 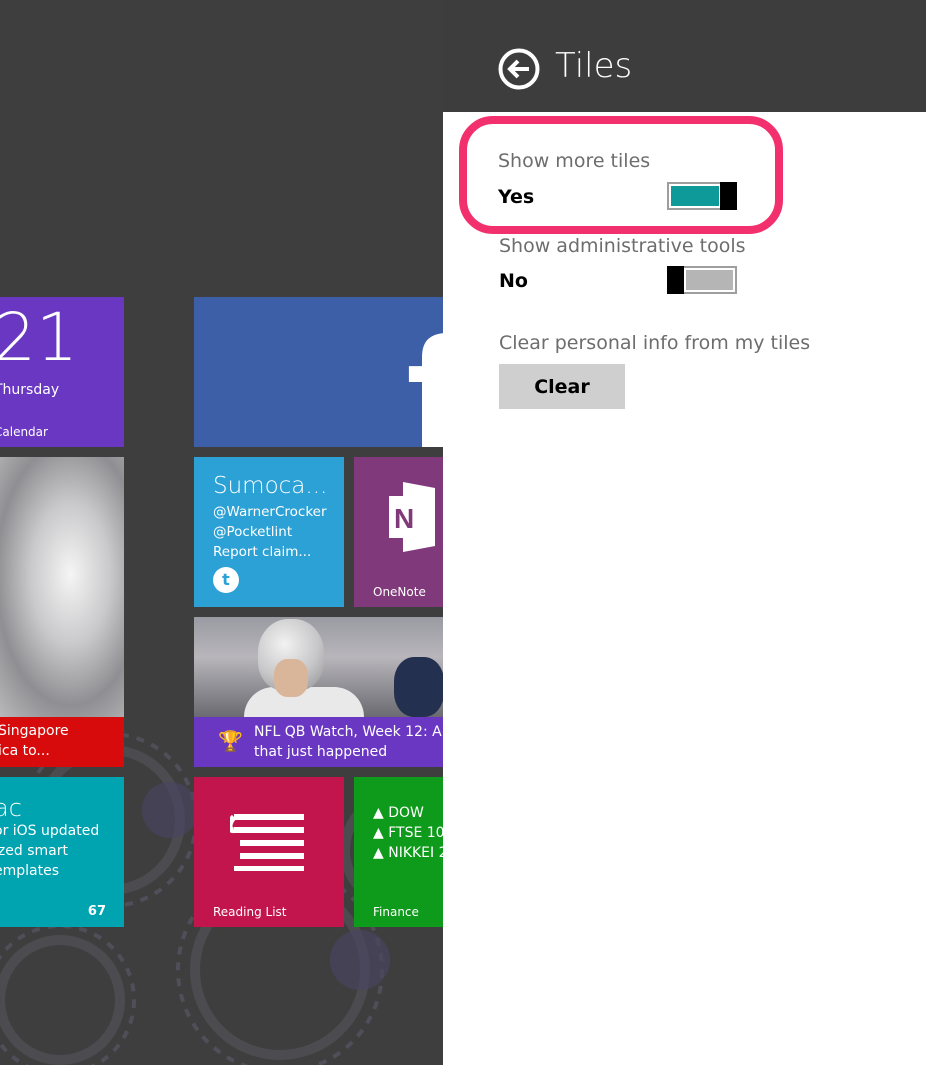 What do you see at coordinates (291, 678) in the screenshot?
I see `player-face` at bounding box center [291, 678].